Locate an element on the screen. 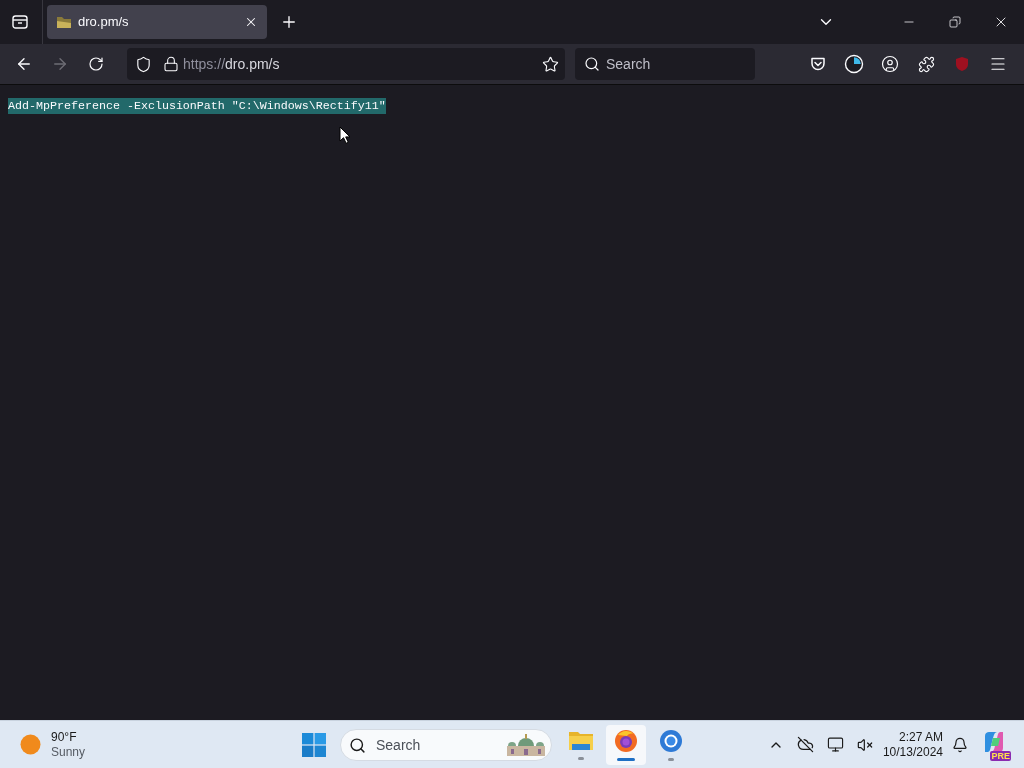 The height and width of the screenshot is (768, 1024). forward-arrow-icon is located at coordinates (60, 64).